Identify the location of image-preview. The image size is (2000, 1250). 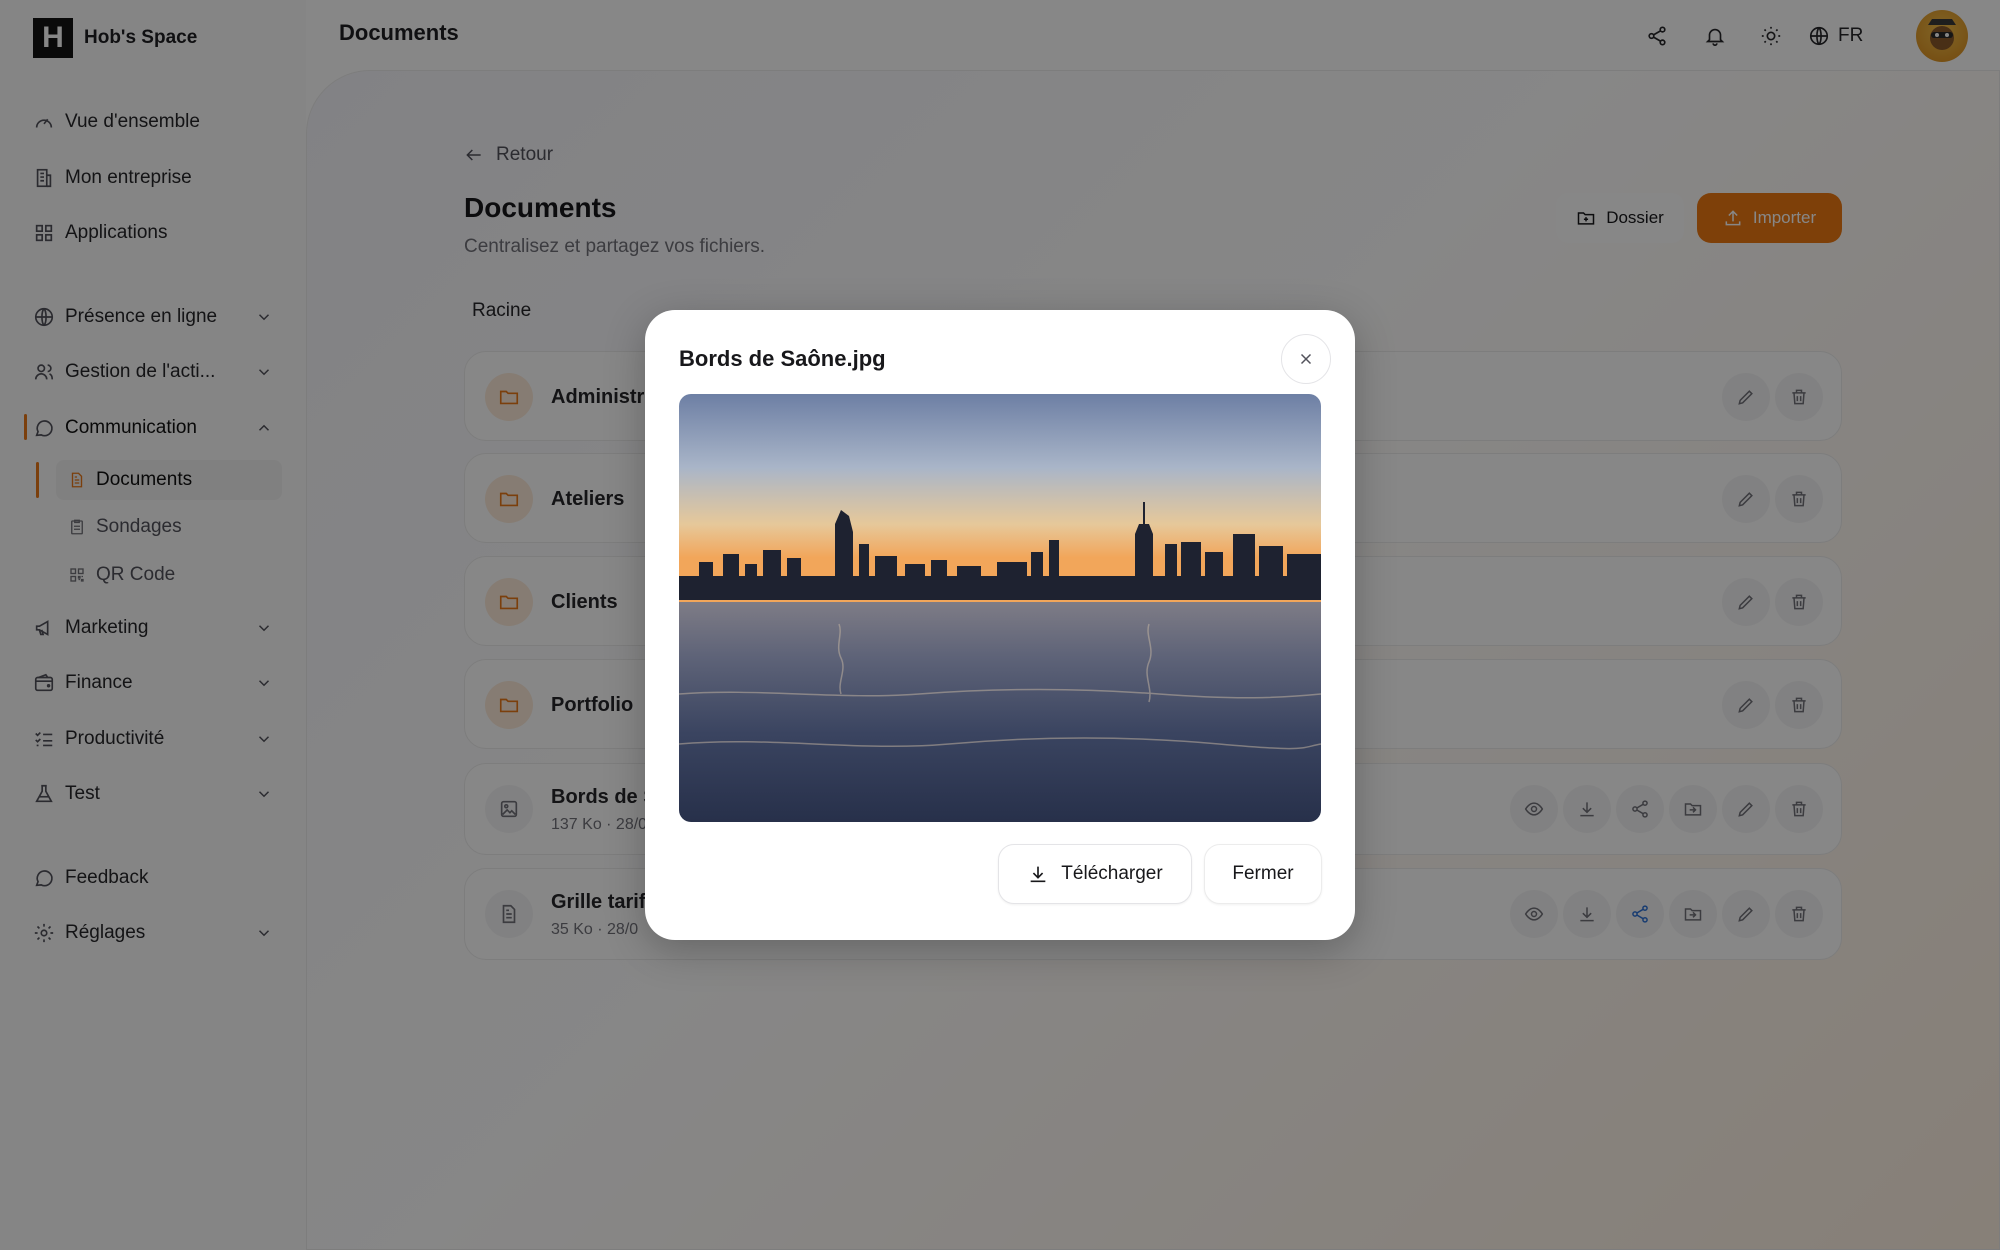
(1000, 608).